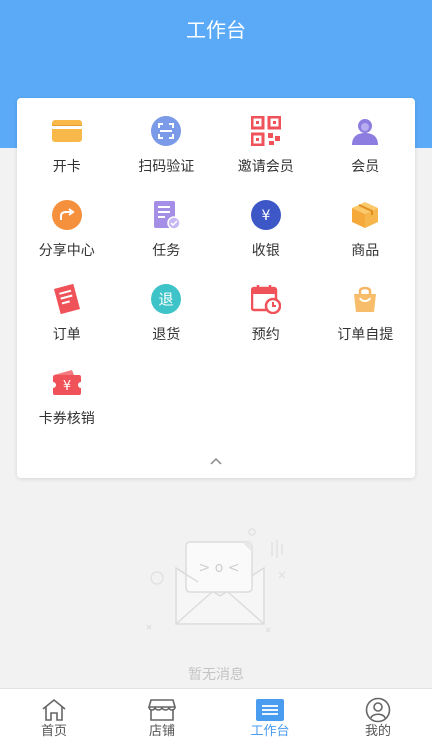 The width and height of the screenshot is (432, 744). Describe the element at coordinates (365, 131) in the screenshot. I see `member-icon` at that location.